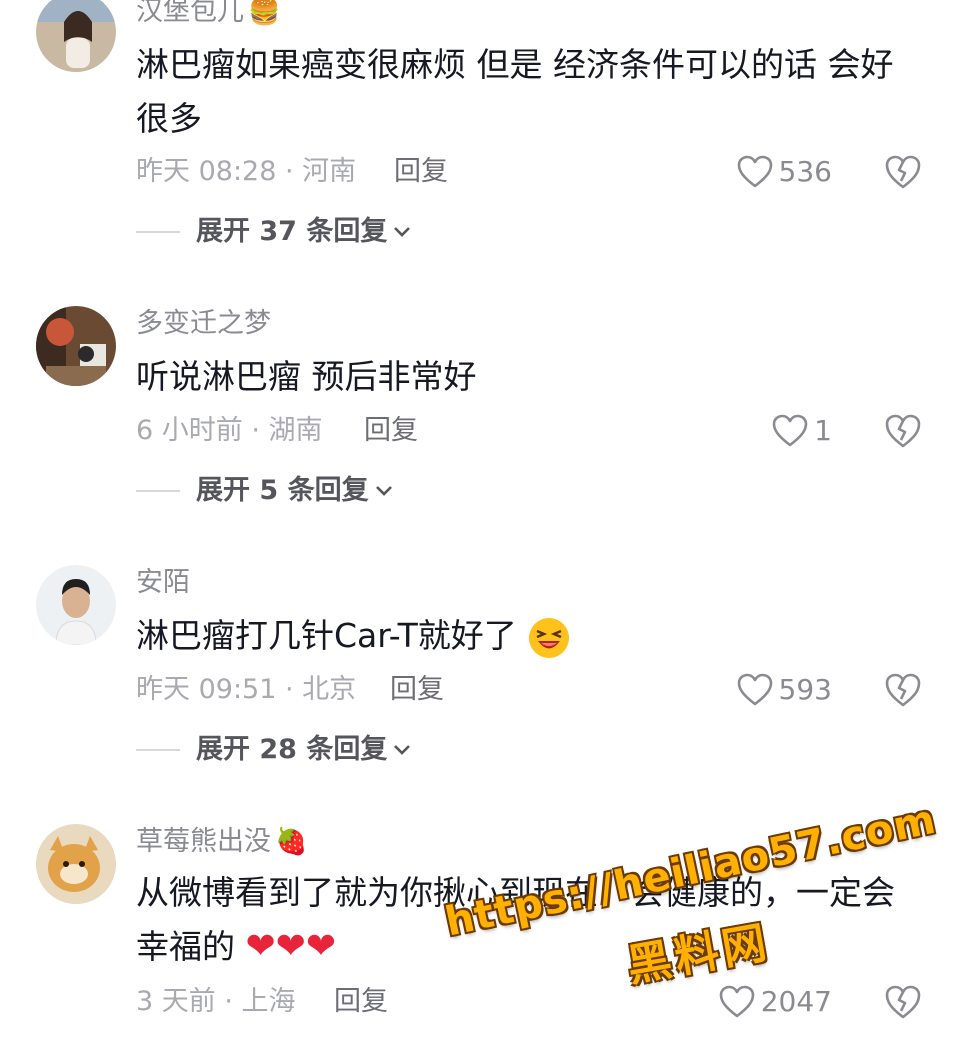 The image size is (960, 1041). I want to click on like-button: 593, so click(784, 690).